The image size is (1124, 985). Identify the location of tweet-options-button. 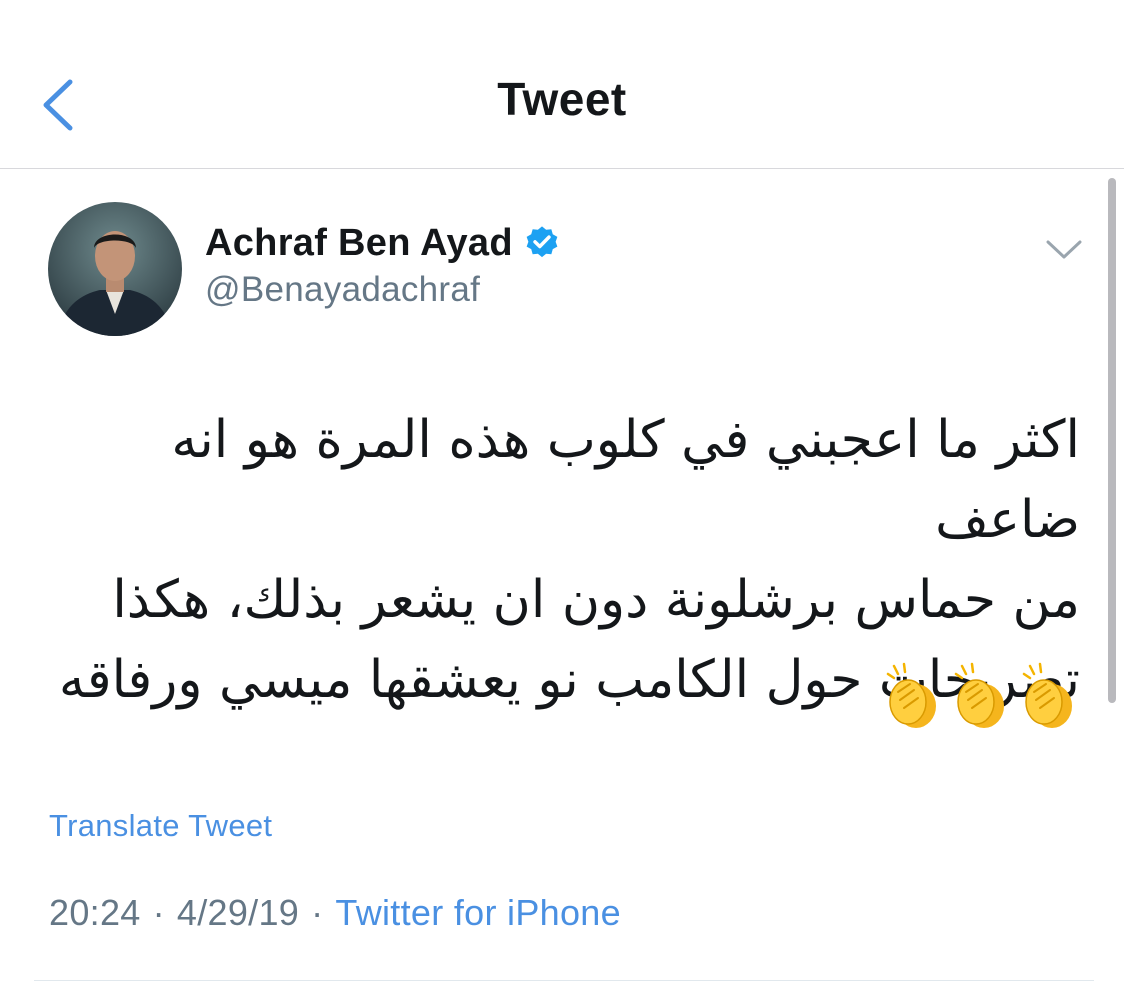
(1064, 250).